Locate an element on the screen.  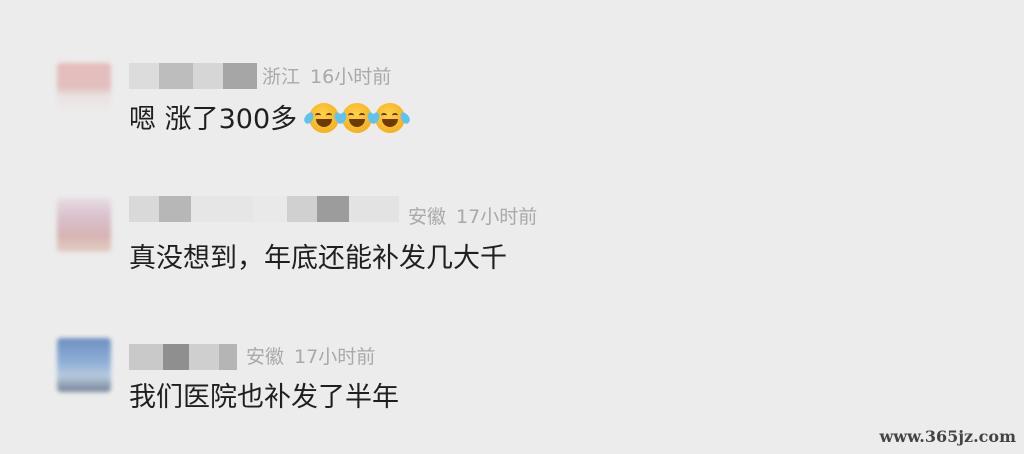
comment-text: 嗯 涨了300多 is located at coordinates (270, 120).